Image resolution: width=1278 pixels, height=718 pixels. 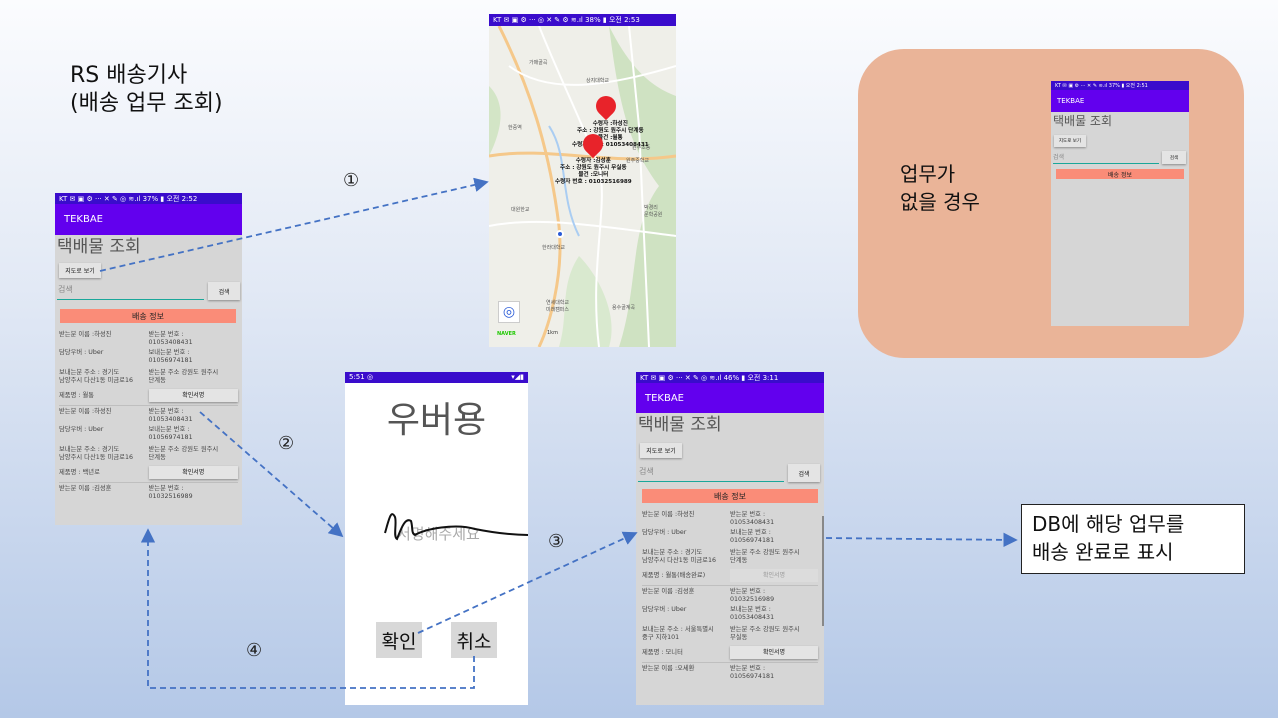 I want to click on status-bar: KT ✉ ▣ ⚙ ··· ✕ ✎ ◎ ≋.ıl 46% ▮ 오전 3:11, so click(x=730, y=377).